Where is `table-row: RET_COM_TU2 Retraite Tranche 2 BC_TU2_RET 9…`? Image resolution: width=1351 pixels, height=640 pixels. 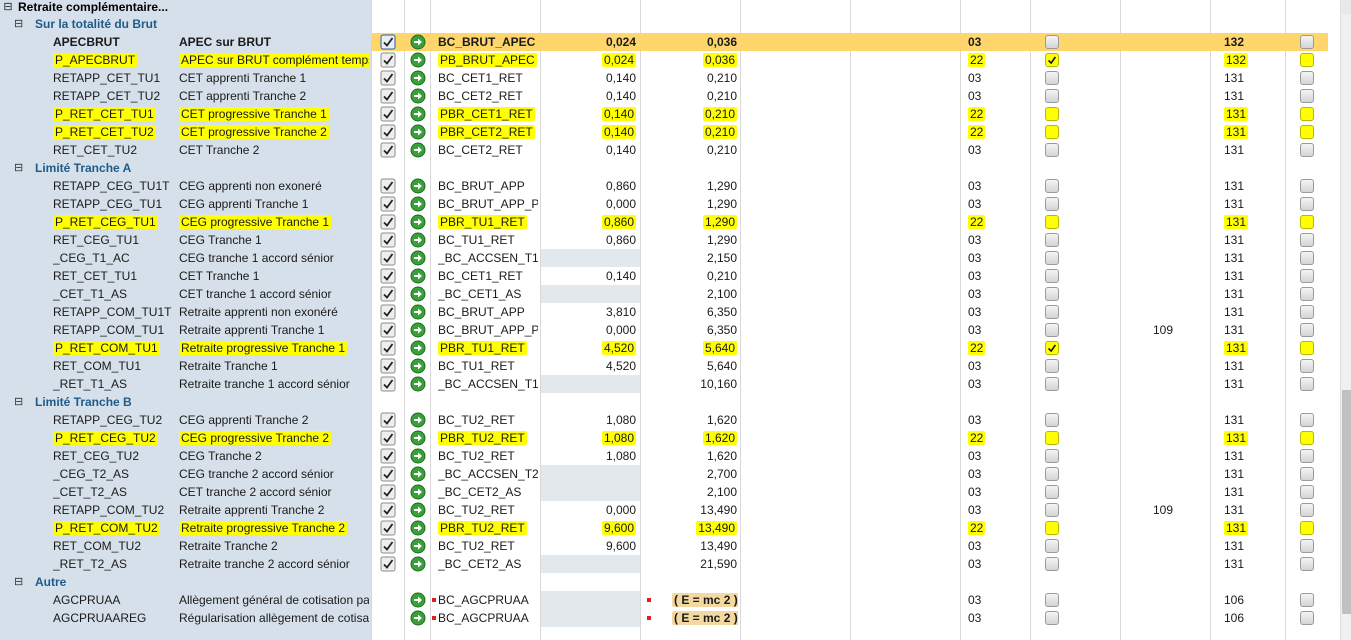
table-row: RET_COM_TU2 Retraite Tranche 2 BC_TU2_RET 9… is located at coordinates (670, 546).